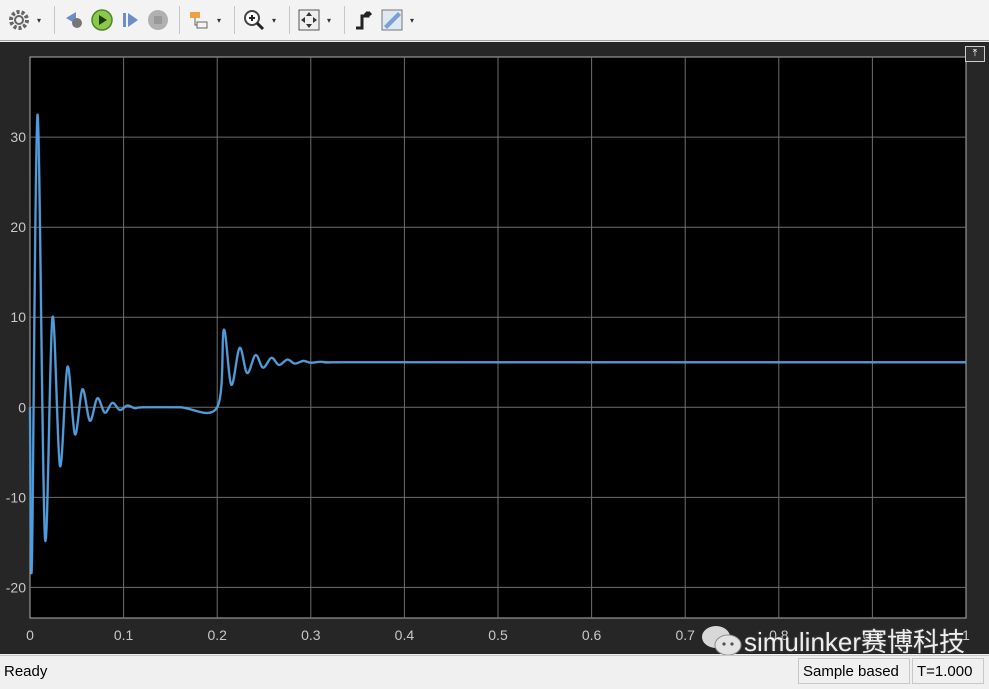  Describe the element at coordinates (494, 20) in the screenshot. I see `toolbar: ▾ ▾ ▾ ▾ ▾` at that location.